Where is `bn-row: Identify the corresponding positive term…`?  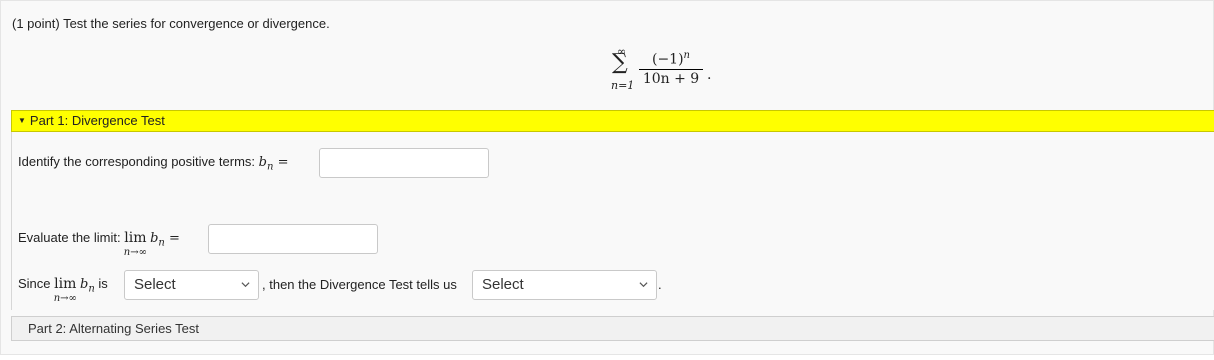 bn-row: Identify the corresponding positive term… is located at coordinates (153, 163).